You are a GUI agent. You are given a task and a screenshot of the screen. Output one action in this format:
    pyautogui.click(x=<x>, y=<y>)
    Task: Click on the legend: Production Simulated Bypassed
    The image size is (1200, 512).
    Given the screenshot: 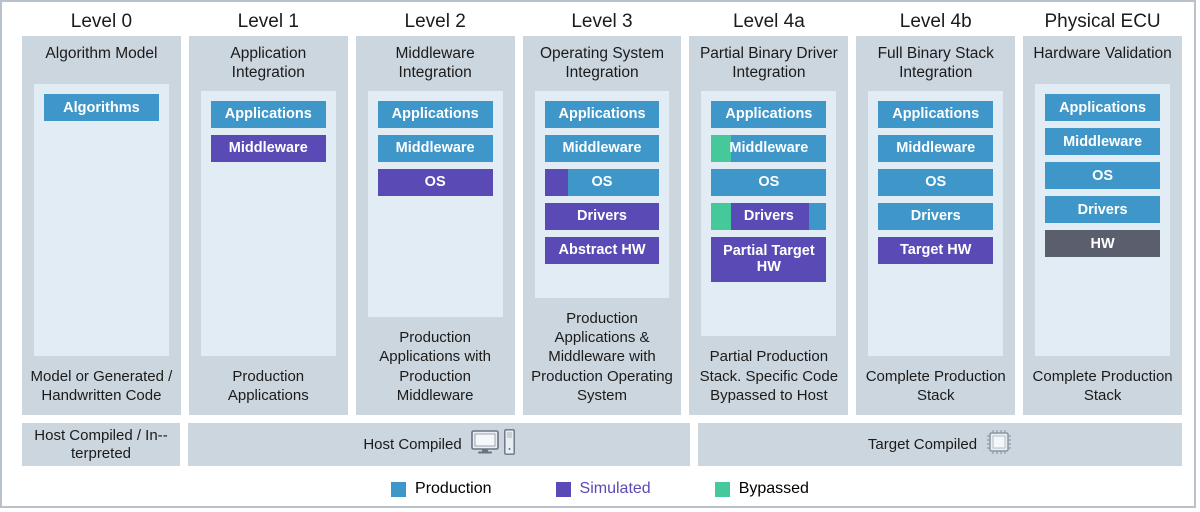 What is the action you would take?
    pyautogui.click(x=600, y=489)
    